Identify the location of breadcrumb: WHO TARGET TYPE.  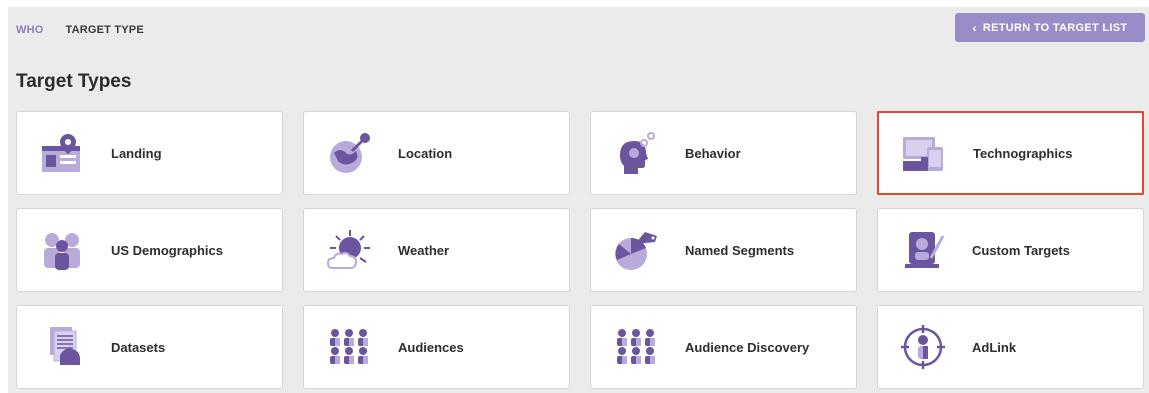
(80, 30).